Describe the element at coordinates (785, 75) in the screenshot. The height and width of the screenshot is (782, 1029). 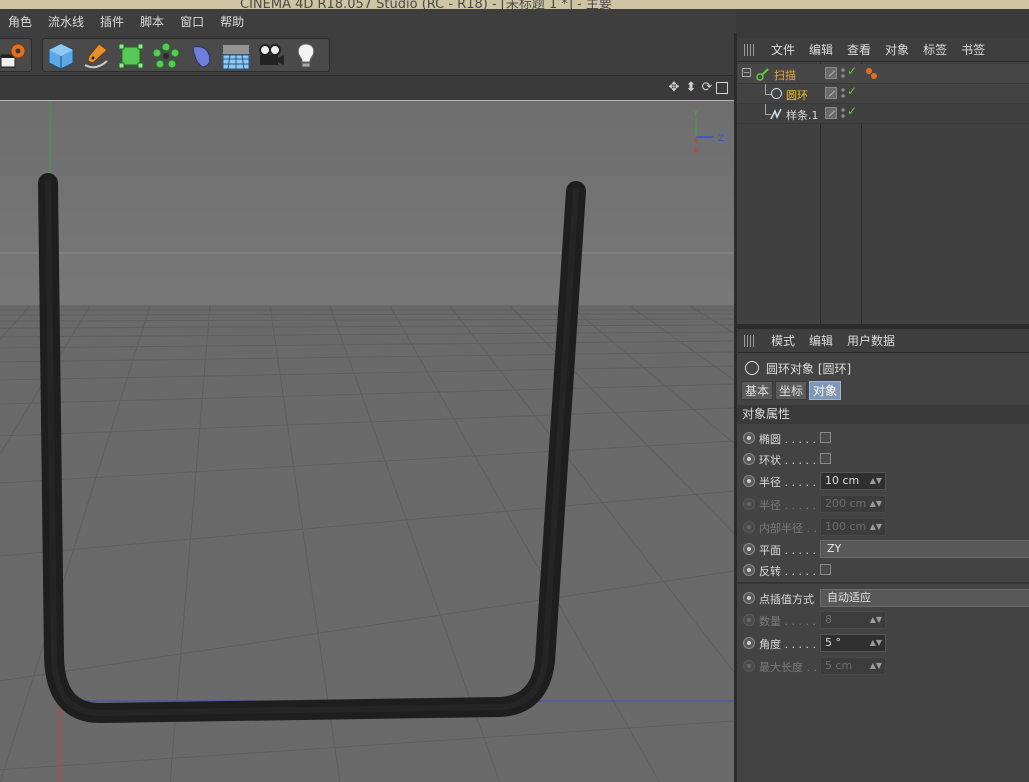
I see `object-name-sweep: 扫描` at that location.